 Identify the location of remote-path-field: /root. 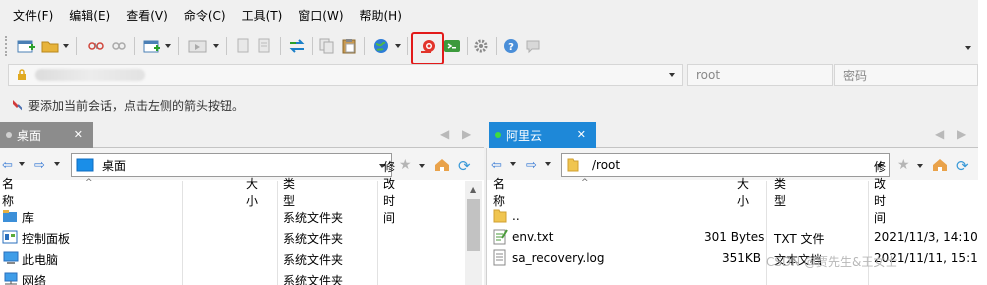
(725, 165).